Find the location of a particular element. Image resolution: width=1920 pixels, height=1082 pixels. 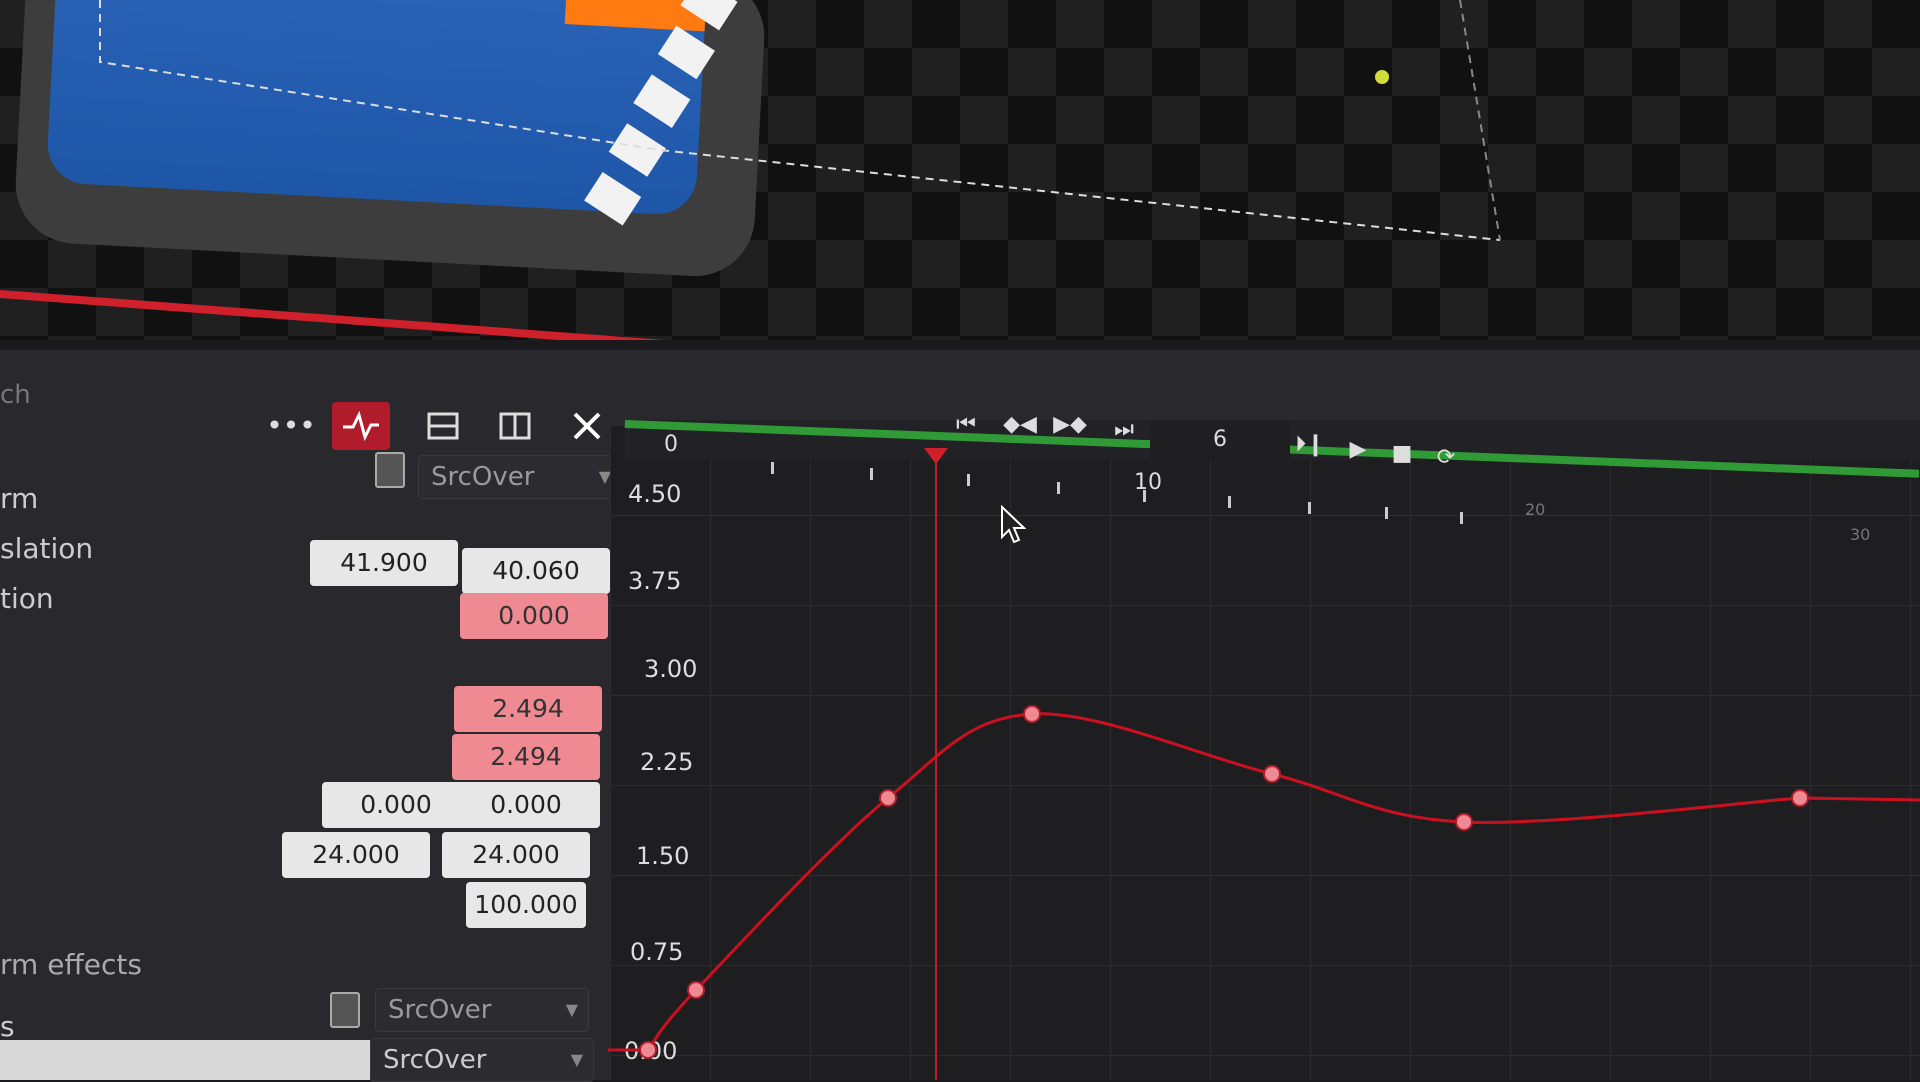

stop-icon: ■ is located at coordinates (1402, 453).